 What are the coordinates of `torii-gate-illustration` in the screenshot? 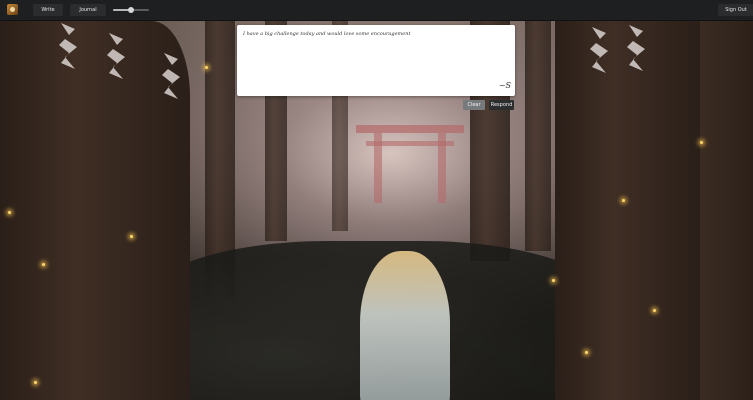 It's located at (410, 165).